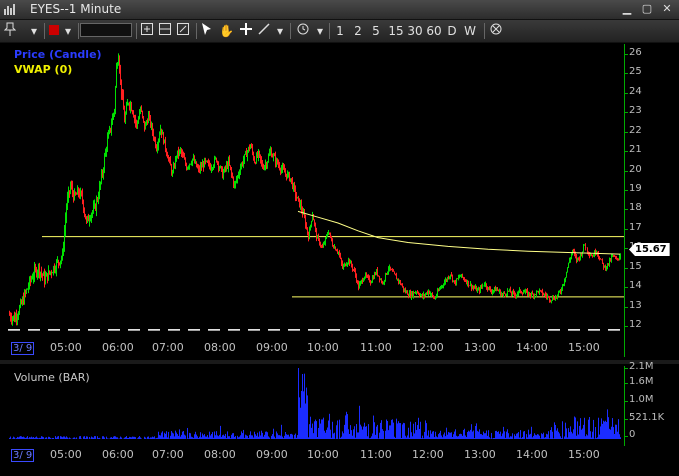 The width and height of the screenshot is (679, 476). What do you see at coordinates (52, 377) in the screenshot?
I see `volume-legend: Volume (BAR)` at bounding box center [52, 377].